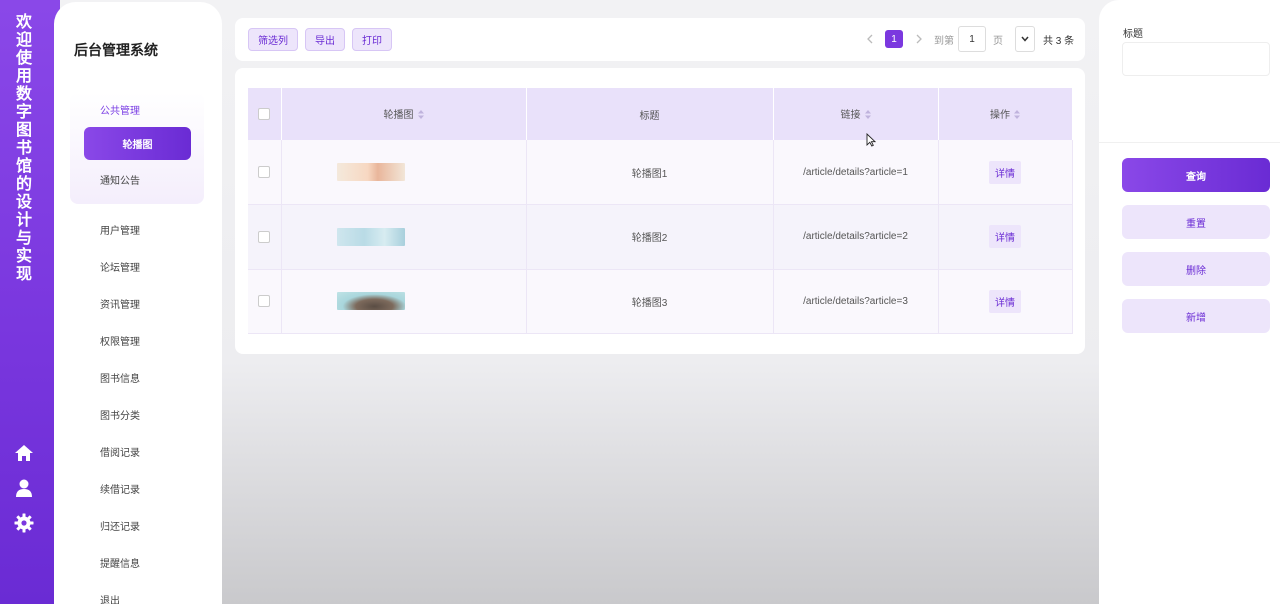  What do you see at coordinates (856, 172) in the screenshot?
I see `row-link: /article/details?article=1` at bounding box center [856, 172].